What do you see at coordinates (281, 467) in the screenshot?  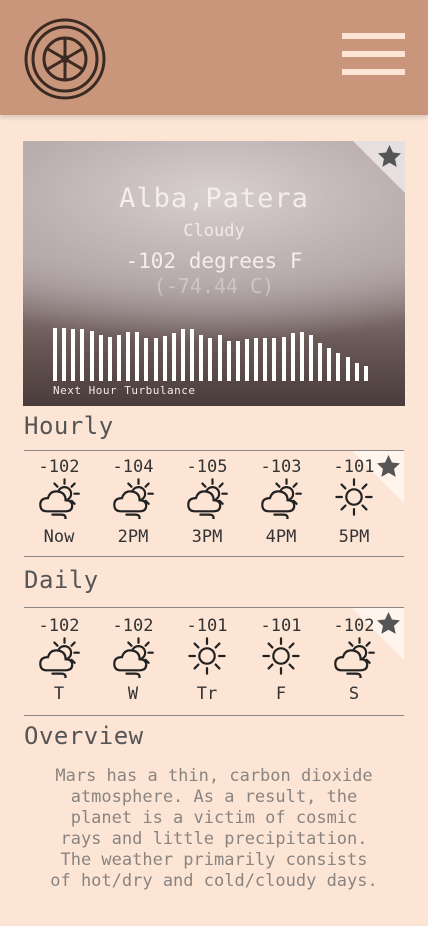 I see `forecast-temp: -103` at bounding box center [281, 467].